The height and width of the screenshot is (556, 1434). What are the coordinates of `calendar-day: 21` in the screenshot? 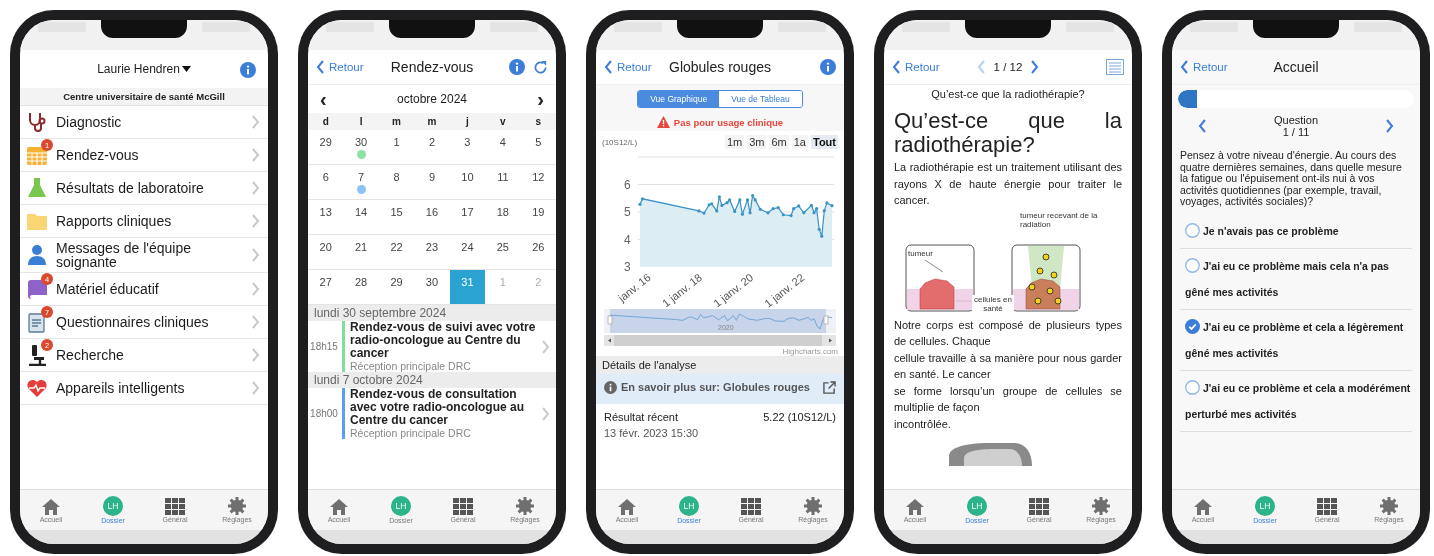 It's located at (361, 252).